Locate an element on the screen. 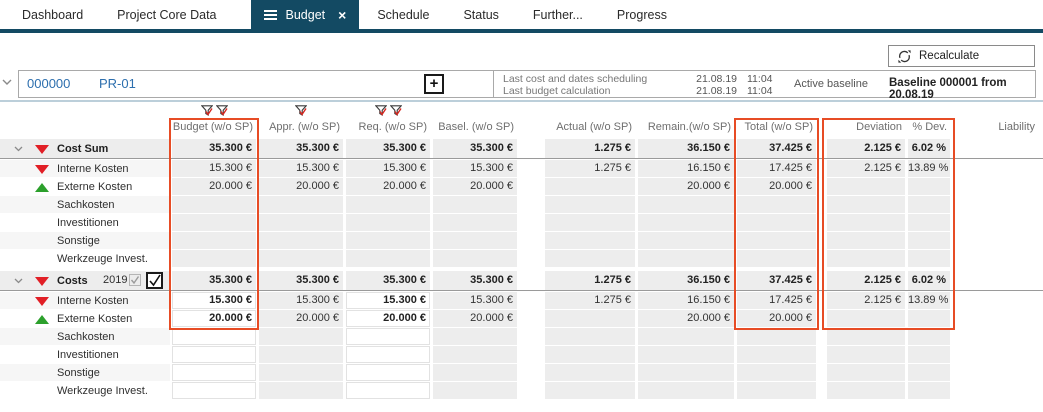 The height and width of the screenshot is (412, 1043). table-row-sachkosten: Sachkosten is located at coordinates (521, 204).